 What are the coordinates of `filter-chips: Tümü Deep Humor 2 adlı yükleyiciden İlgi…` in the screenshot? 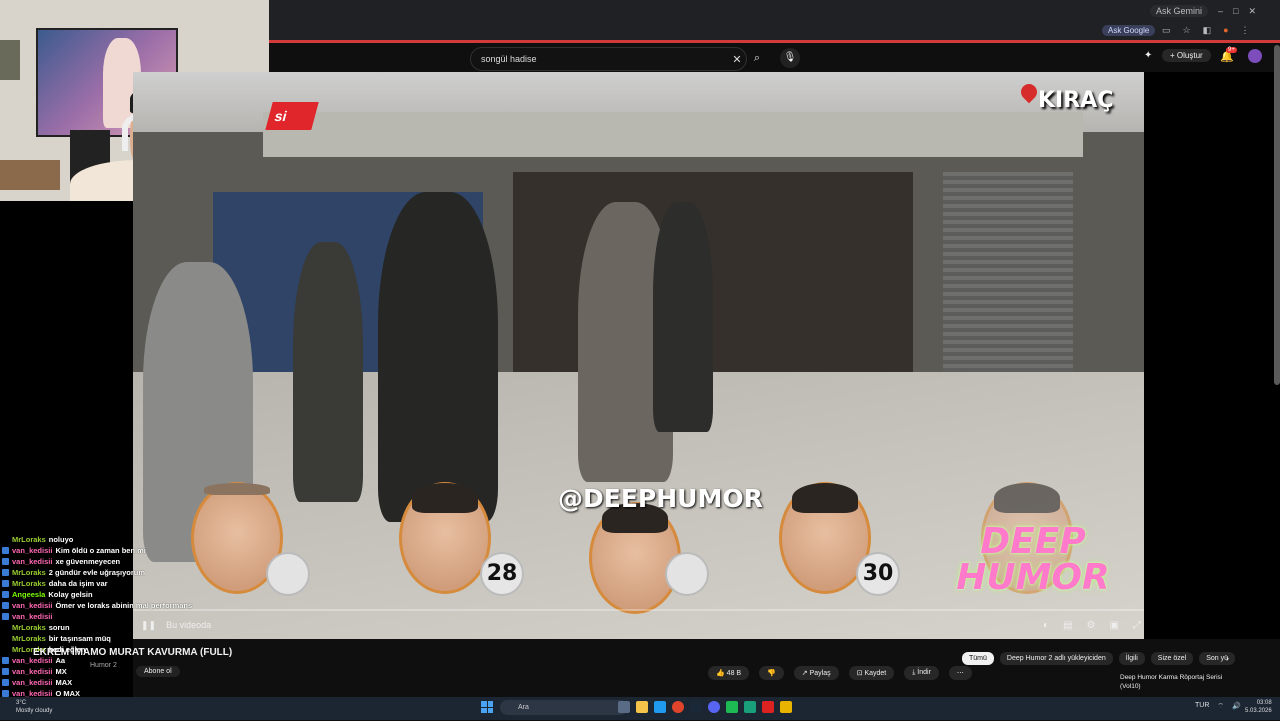 It's located at (1098, 658).